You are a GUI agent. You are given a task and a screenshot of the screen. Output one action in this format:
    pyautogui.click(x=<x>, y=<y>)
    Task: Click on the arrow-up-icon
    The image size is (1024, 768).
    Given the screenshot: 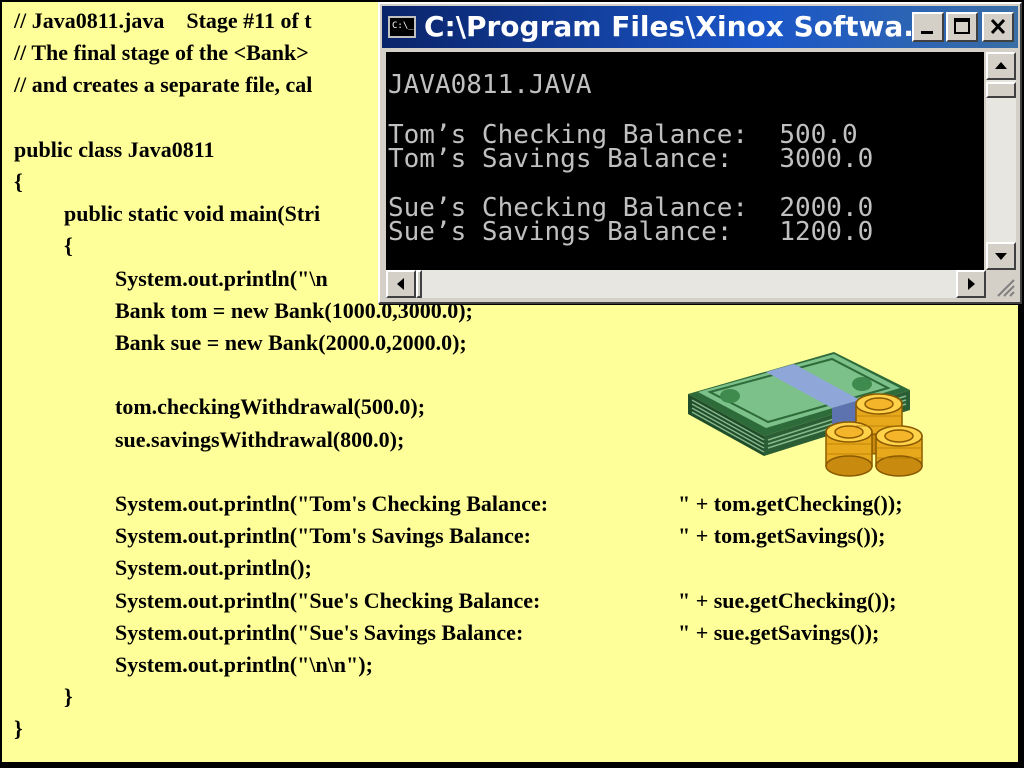 What is the action you would take?
    pyautogui.click(x=1001, y=65)
    